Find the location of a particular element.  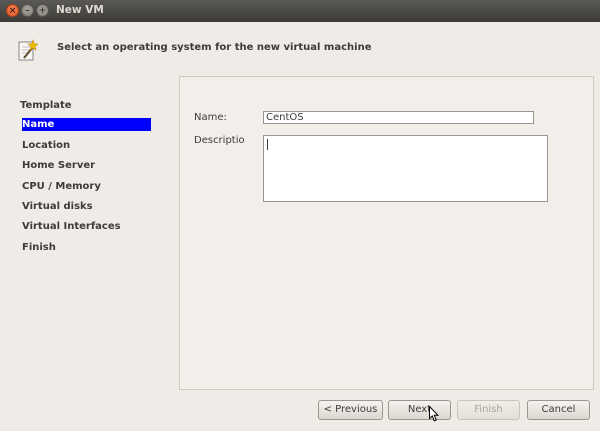

name-input is located at coordinates (398, 117).